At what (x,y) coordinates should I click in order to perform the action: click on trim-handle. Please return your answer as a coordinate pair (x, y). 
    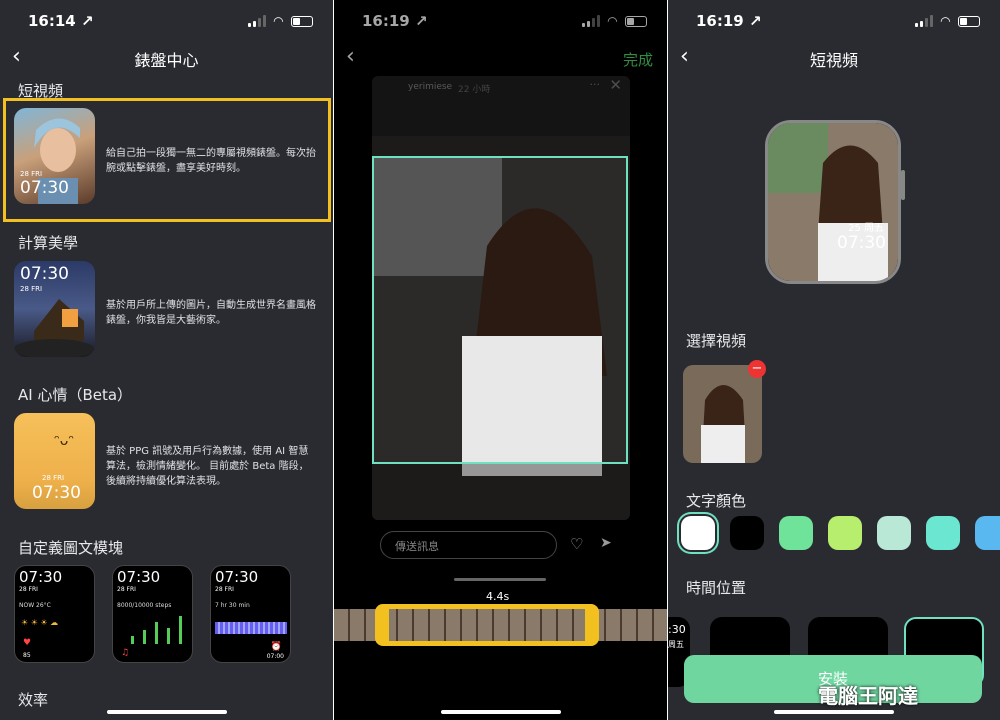
    Looking at the image, I should click on (487, 625).